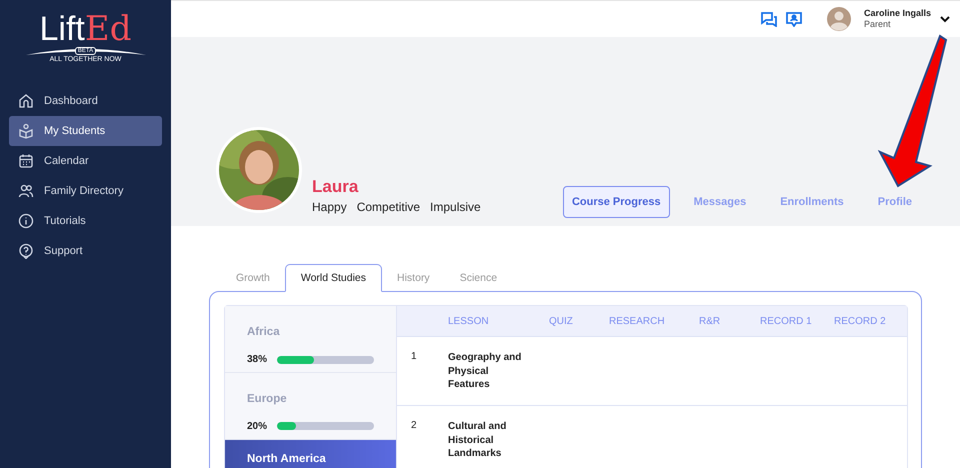 The width and height of the screenshot is (960, 468). Describe the element at coordinates (945, 19) in the screenshot. I see `chevron-down-icon` at that location.